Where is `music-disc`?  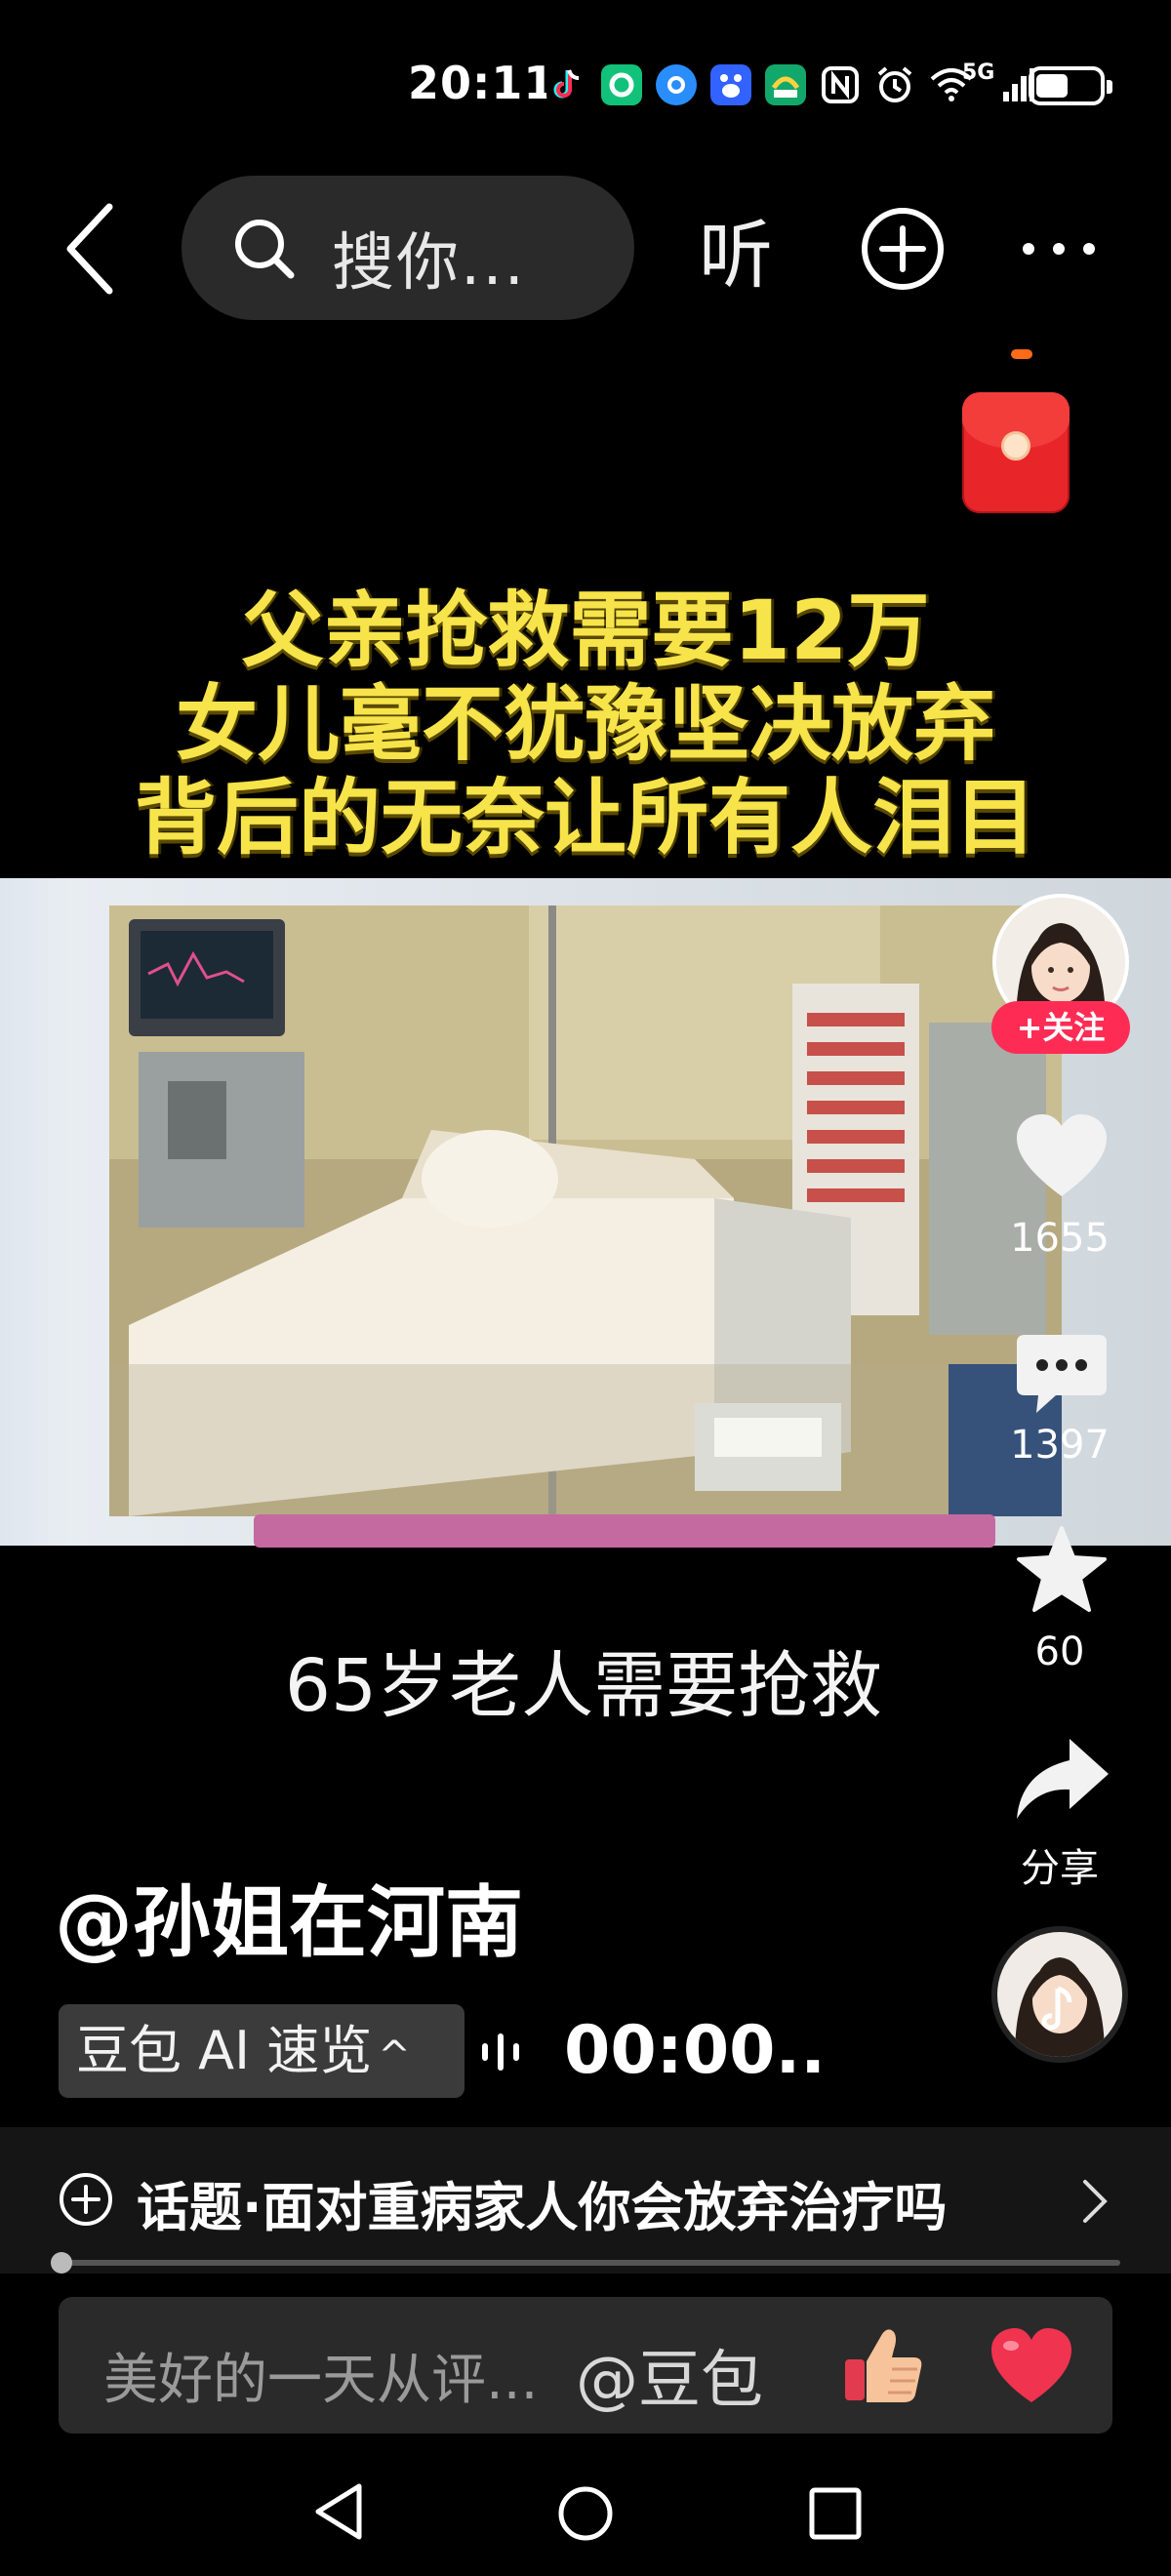
music-disc is located at coordinates (1059, 1994).